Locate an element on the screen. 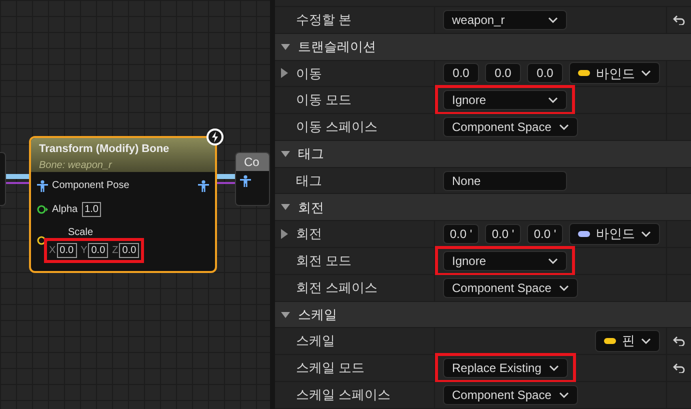  section-header: 스케일 is located at coordinates (483, 315).